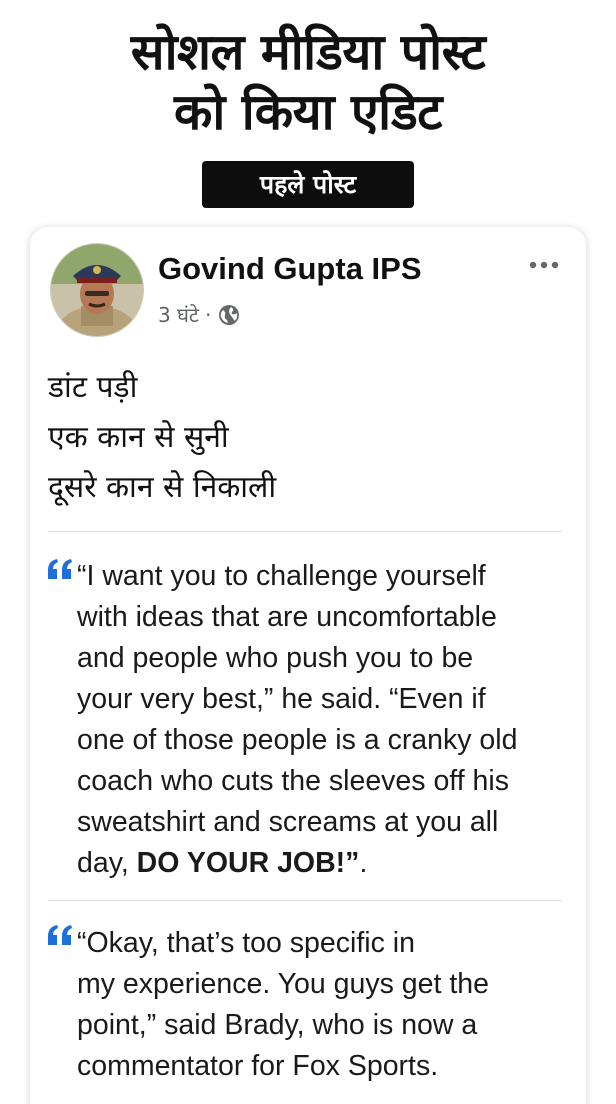 The image size is (616, 1104). Describe the element at coordinates (363, 863) in the screenshot. I see `quote-line-last-suffix: .` at that location.